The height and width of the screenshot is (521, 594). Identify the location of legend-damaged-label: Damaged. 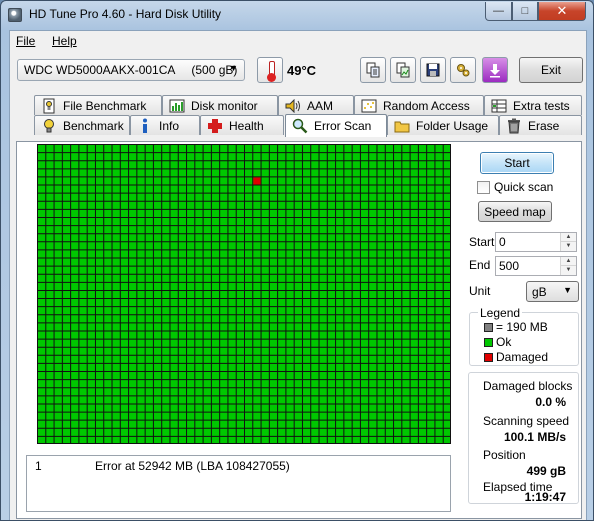
(522, 357).